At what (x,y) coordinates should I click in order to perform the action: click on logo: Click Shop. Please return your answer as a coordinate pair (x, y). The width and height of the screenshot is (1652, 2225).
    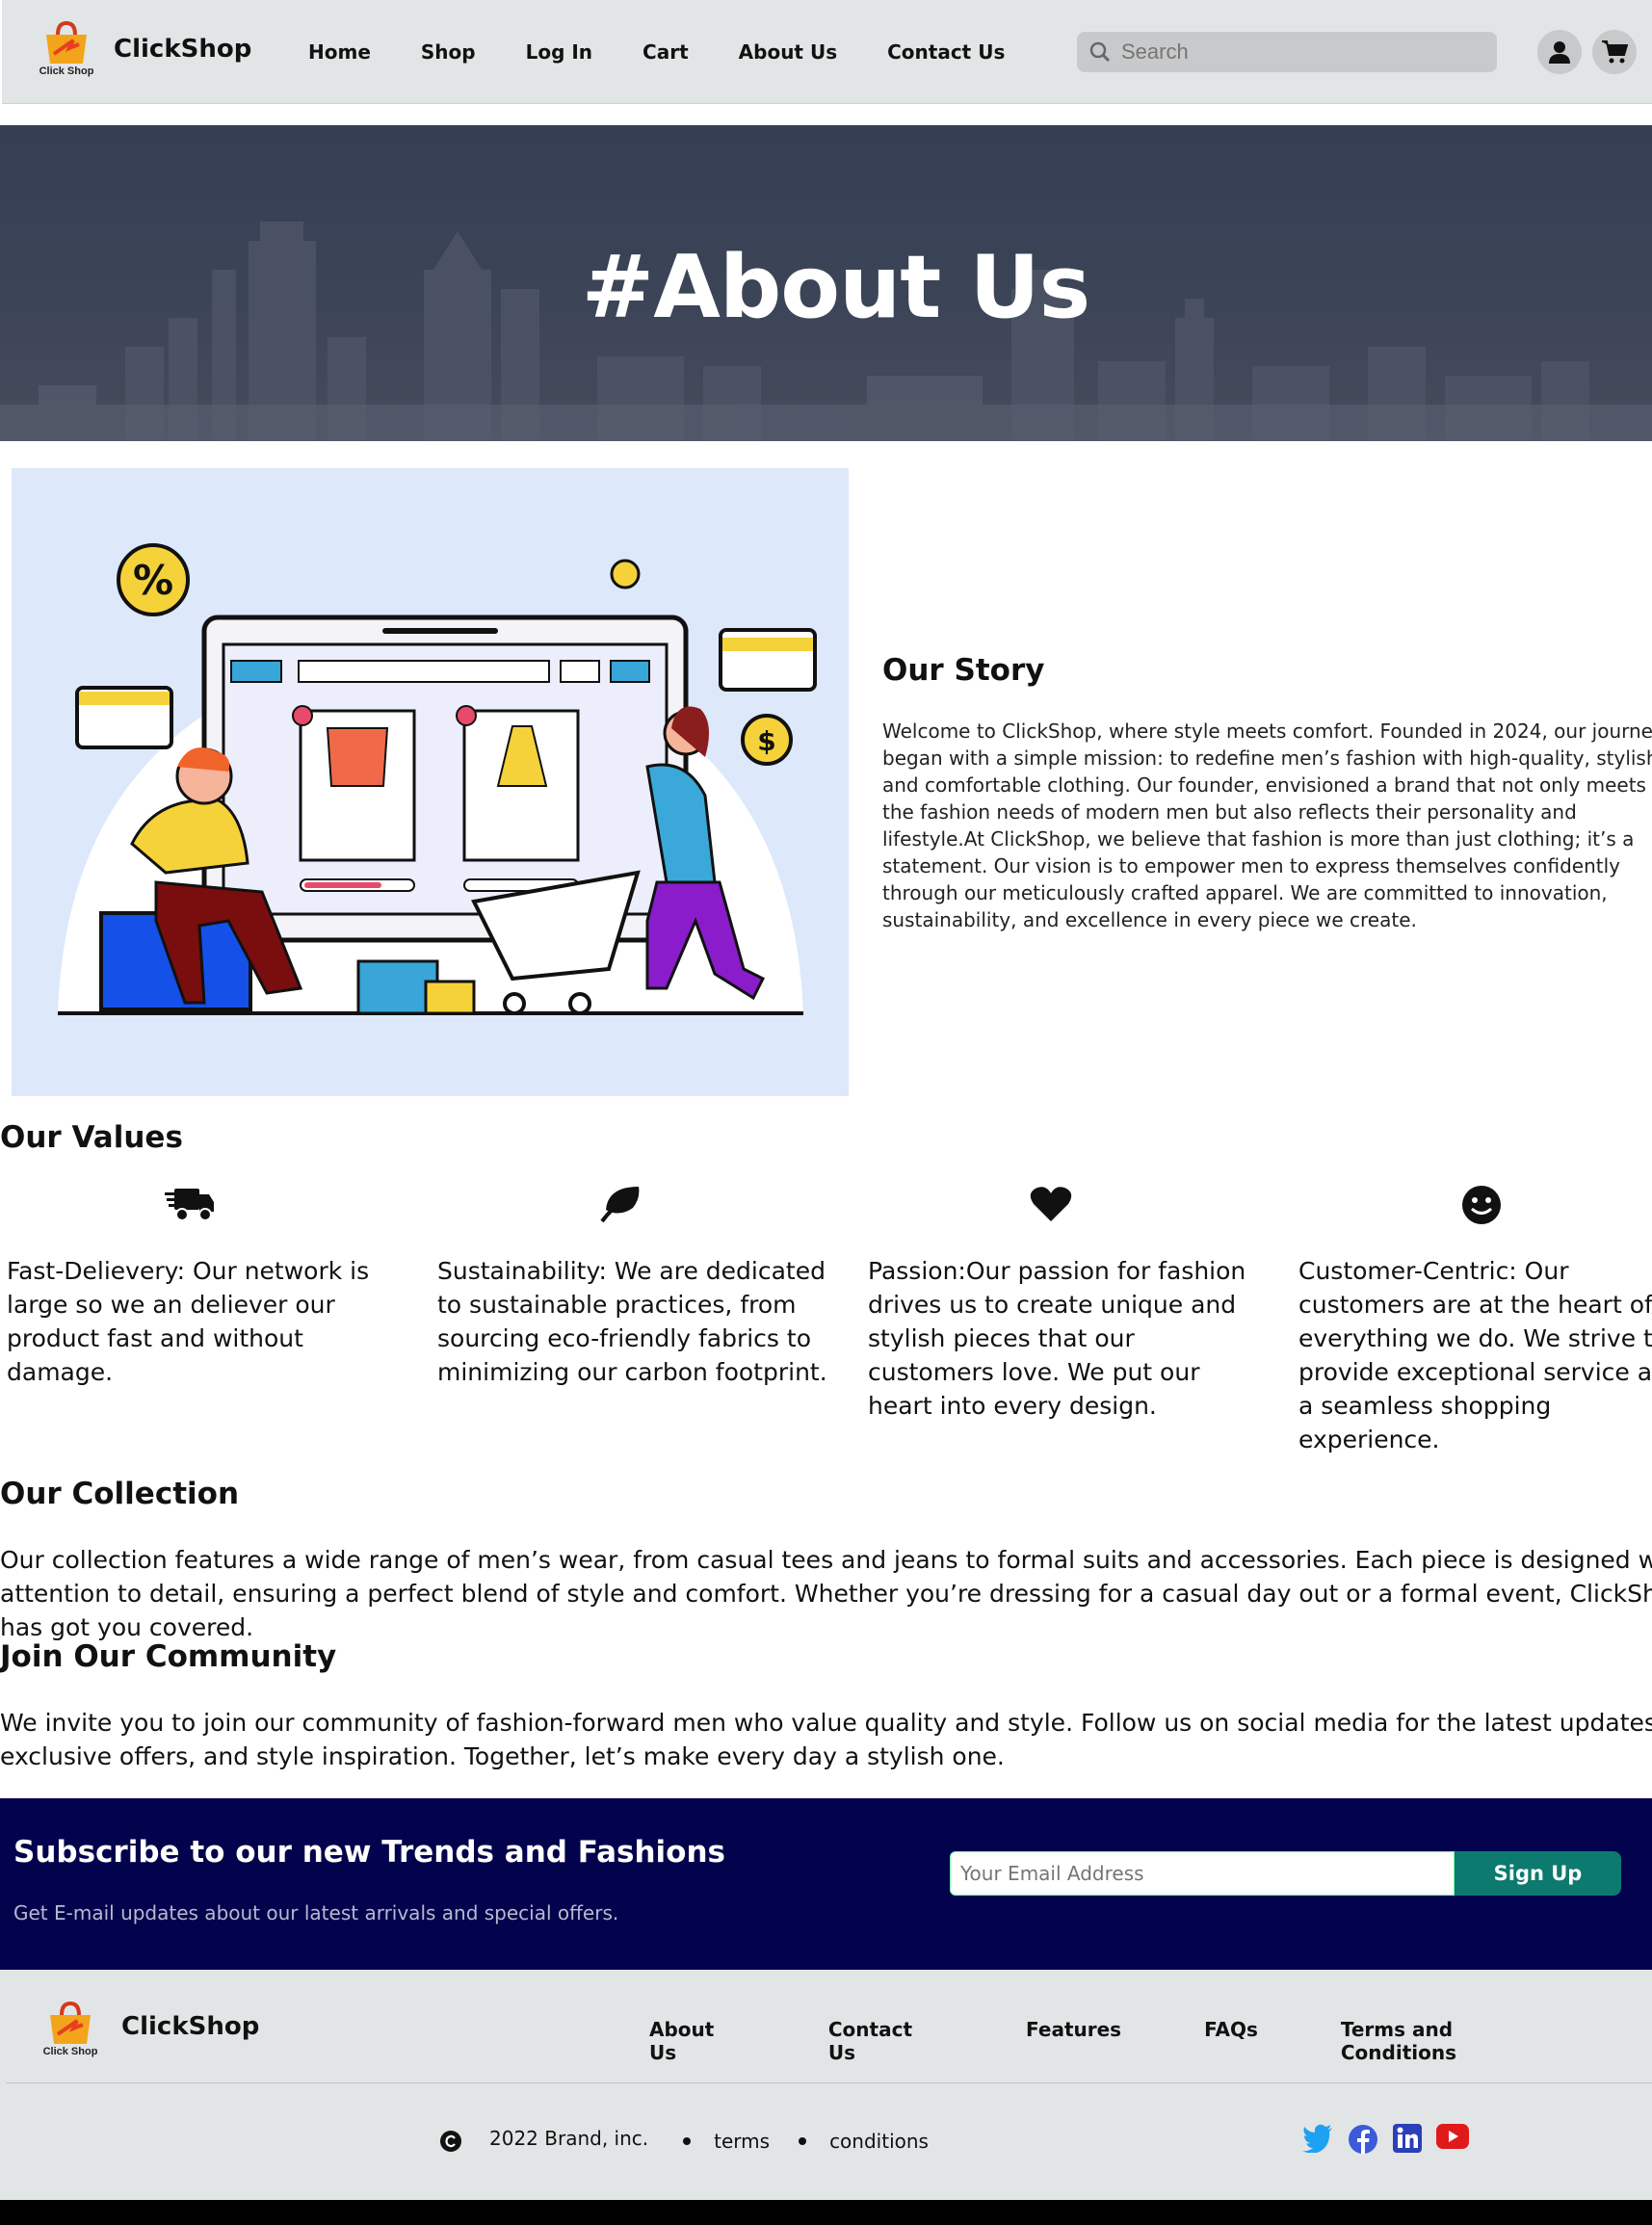
    Looking at the image, I should click on (66, 47).